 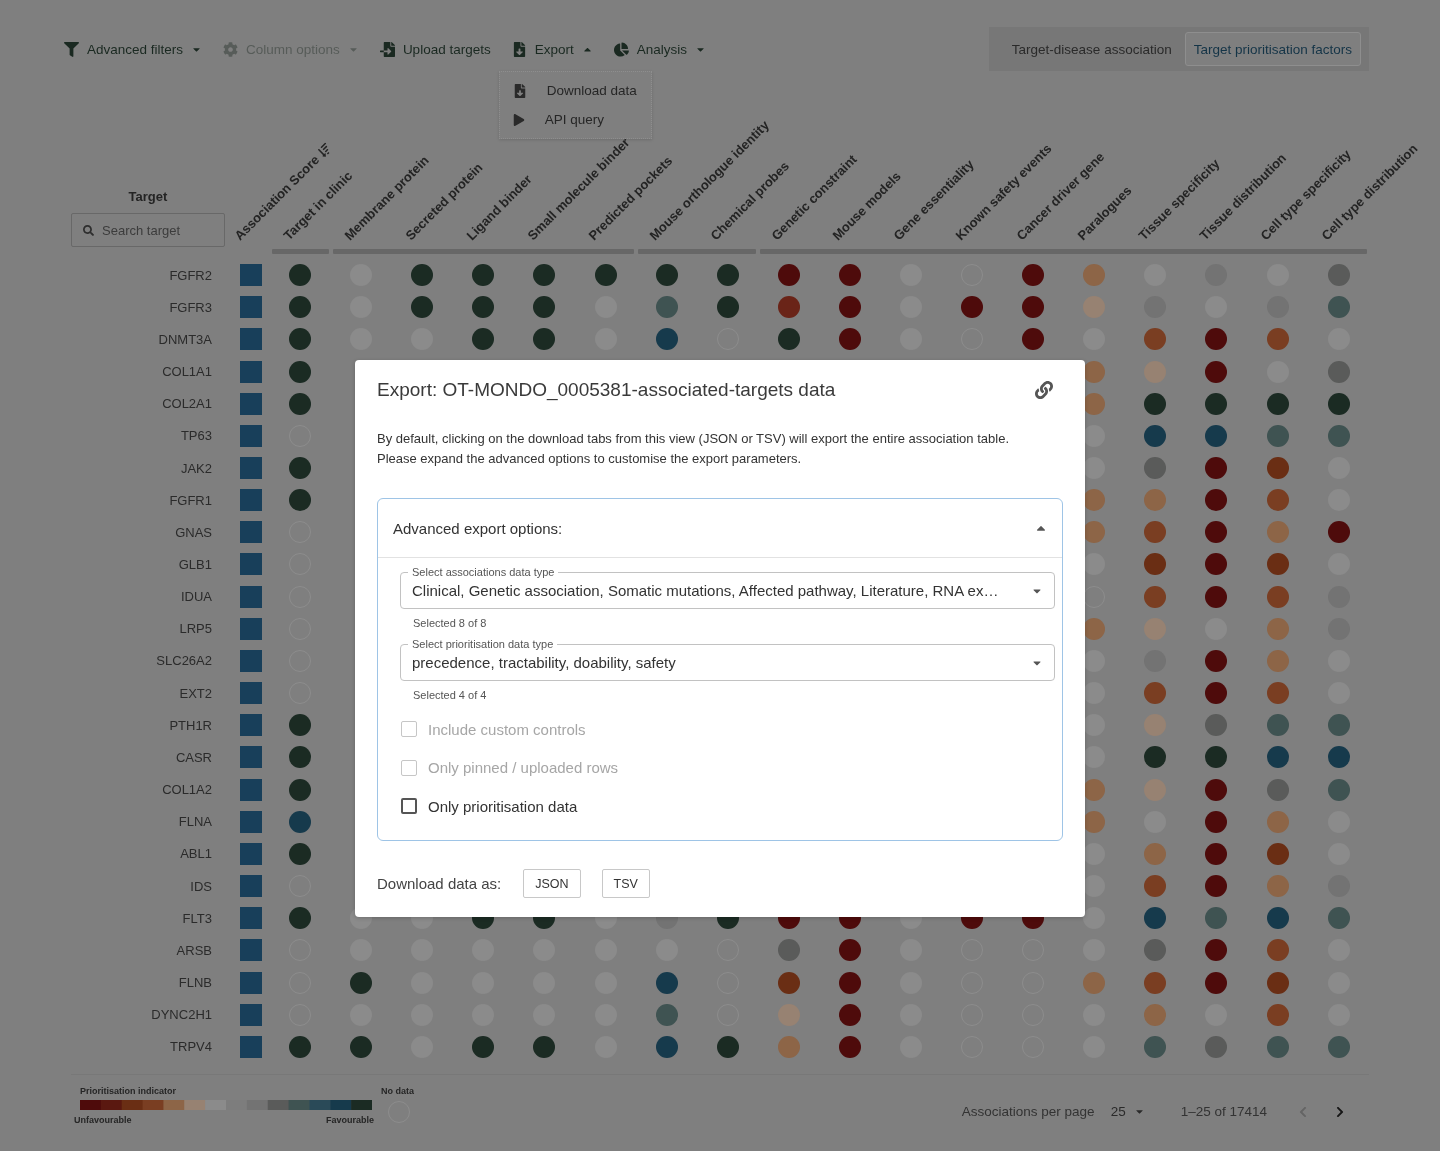 What do you see at coordinates (387, 49) in the screenshot?
I see `file-import-icon` at bounding box center [387, 49].